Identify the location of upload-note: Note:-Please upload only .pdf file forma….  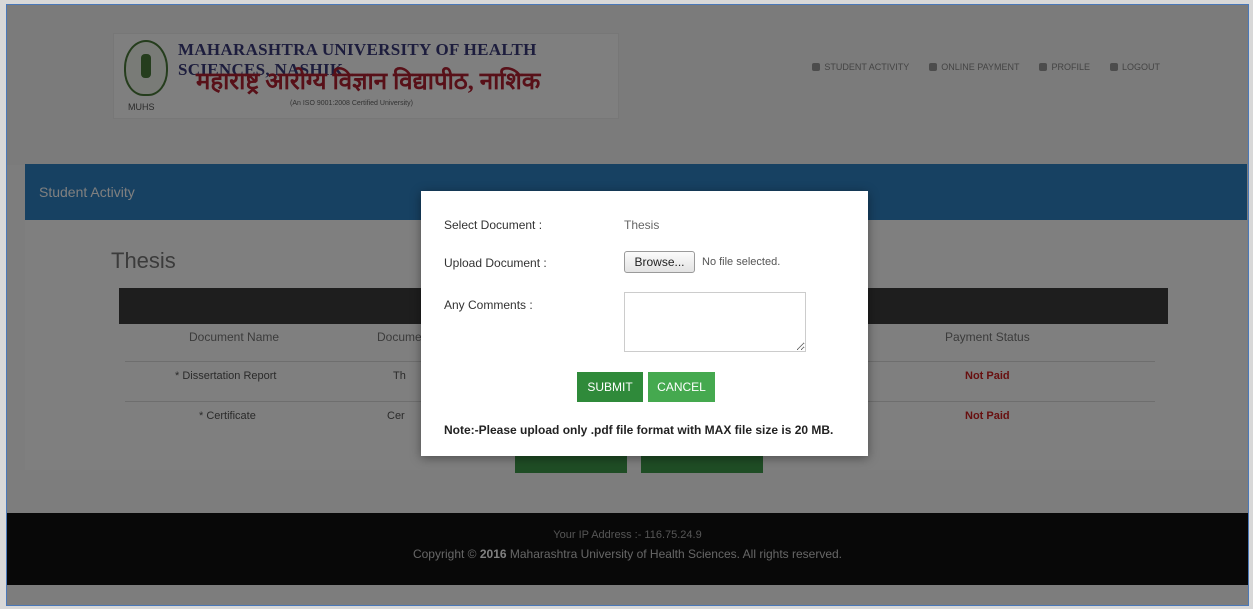
(639, 430).